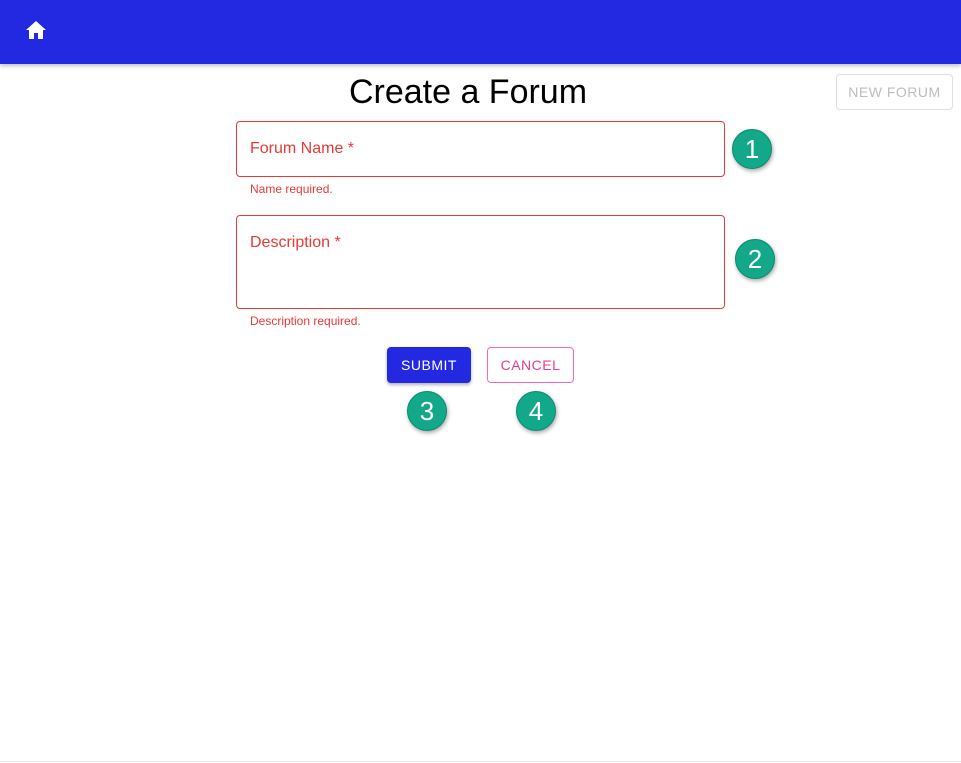 The width and height of the screenshot is (961, 763). I want to click on page-title: Create a Forum, so click(468, 92).